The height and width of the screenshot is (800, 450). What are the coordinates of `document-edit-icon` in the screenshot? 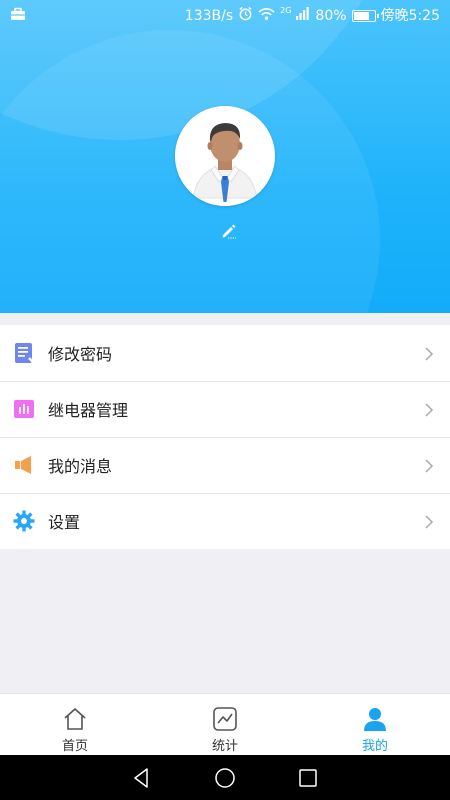 It's located at (24, 353).